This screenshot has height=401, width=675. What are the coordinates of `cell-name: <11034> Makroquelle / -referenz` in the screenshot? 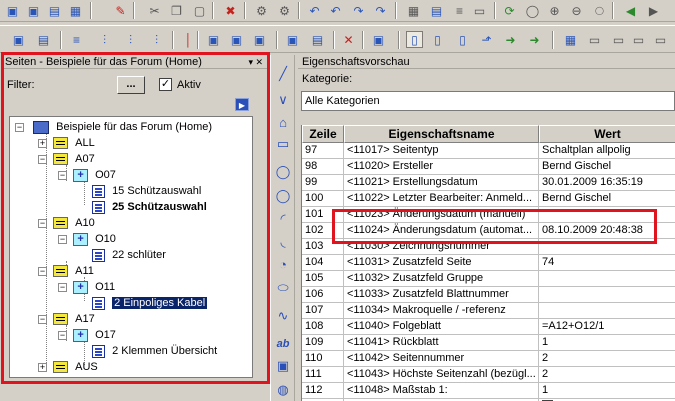 It's located at (441, 310).